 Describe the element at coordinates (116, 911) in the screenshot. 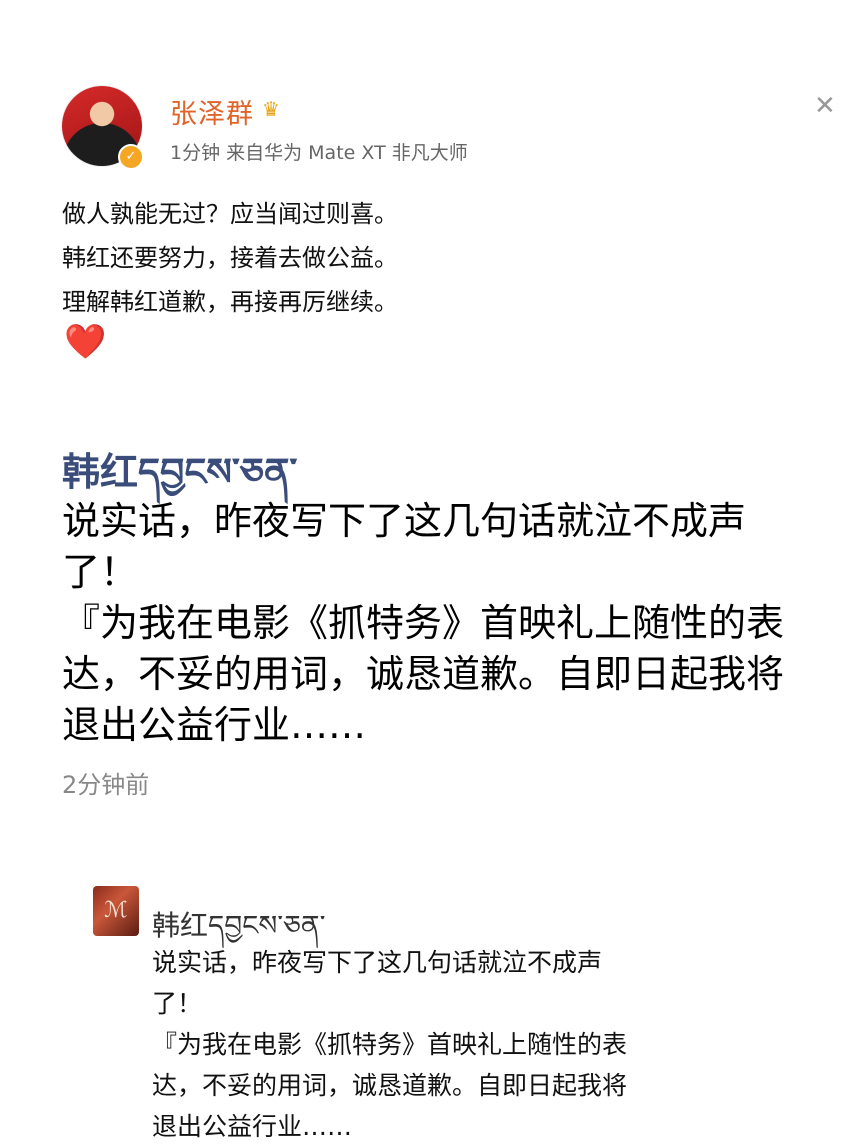

I see `embed-avatar: ℳ` at that location.